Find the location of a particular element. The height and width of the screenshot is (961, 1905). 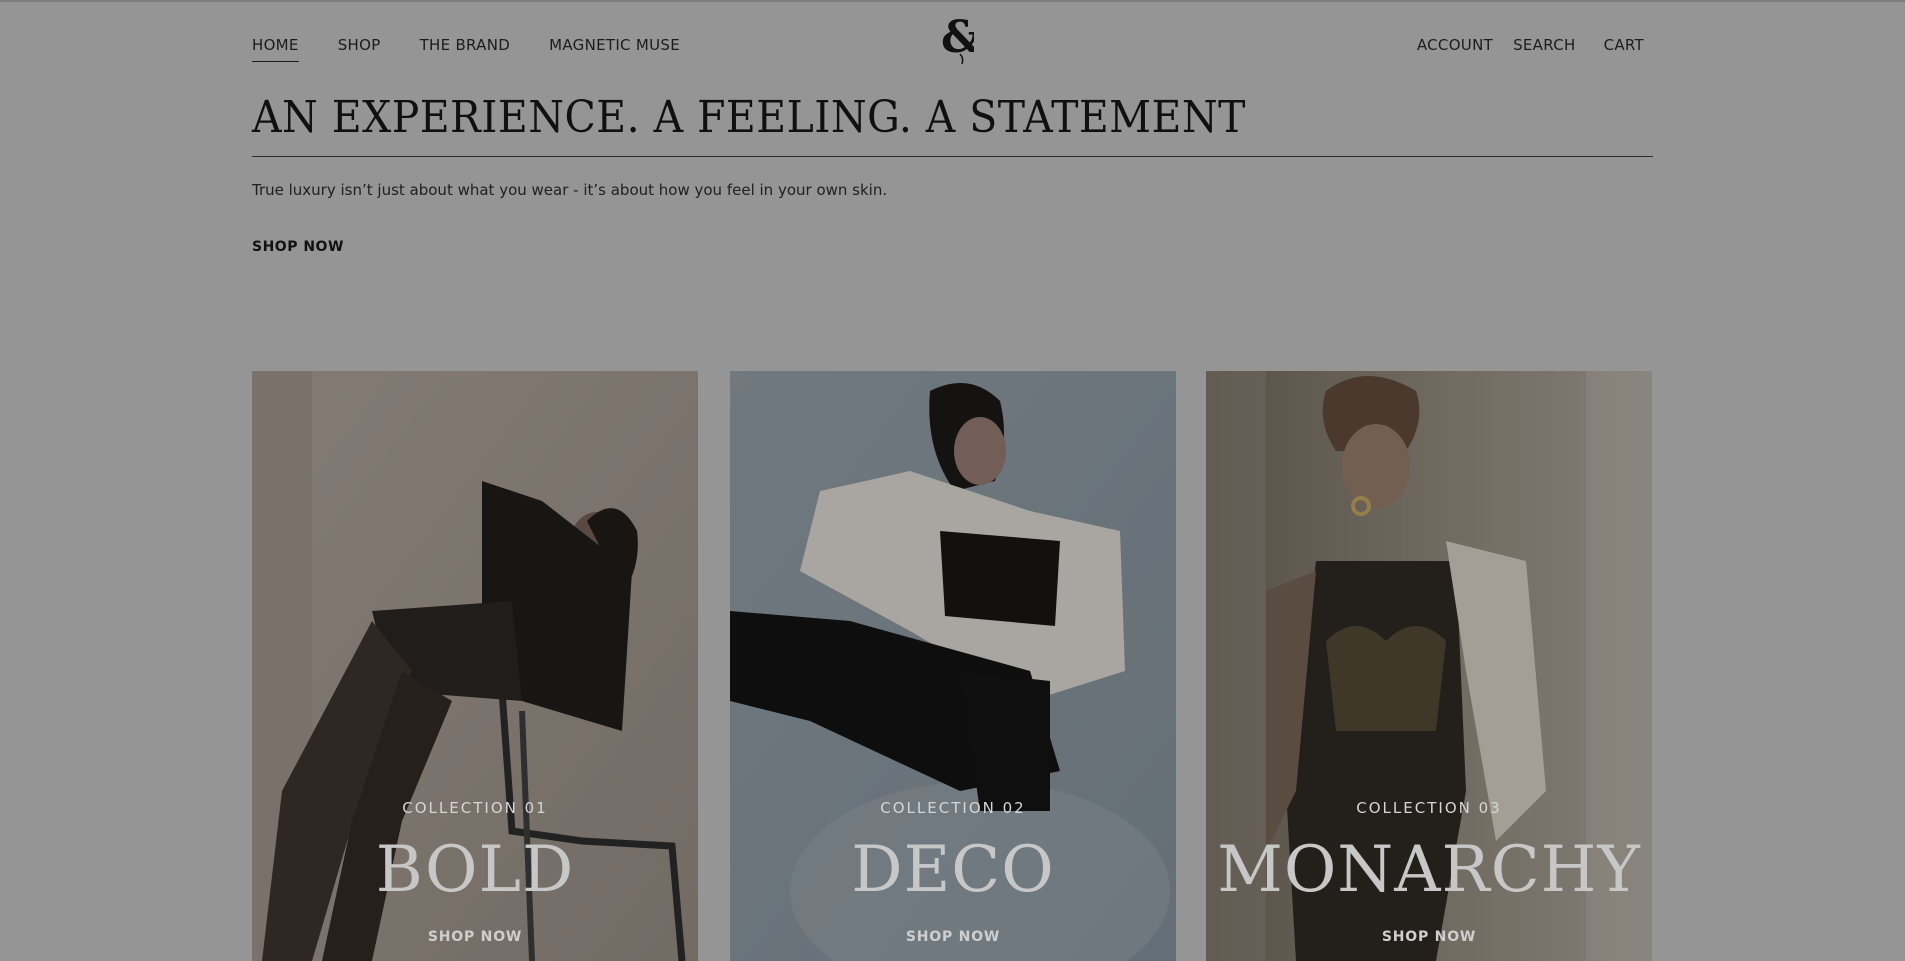

hero-shop-now-link: SHOP NOW is located at coordinates (298, 247).